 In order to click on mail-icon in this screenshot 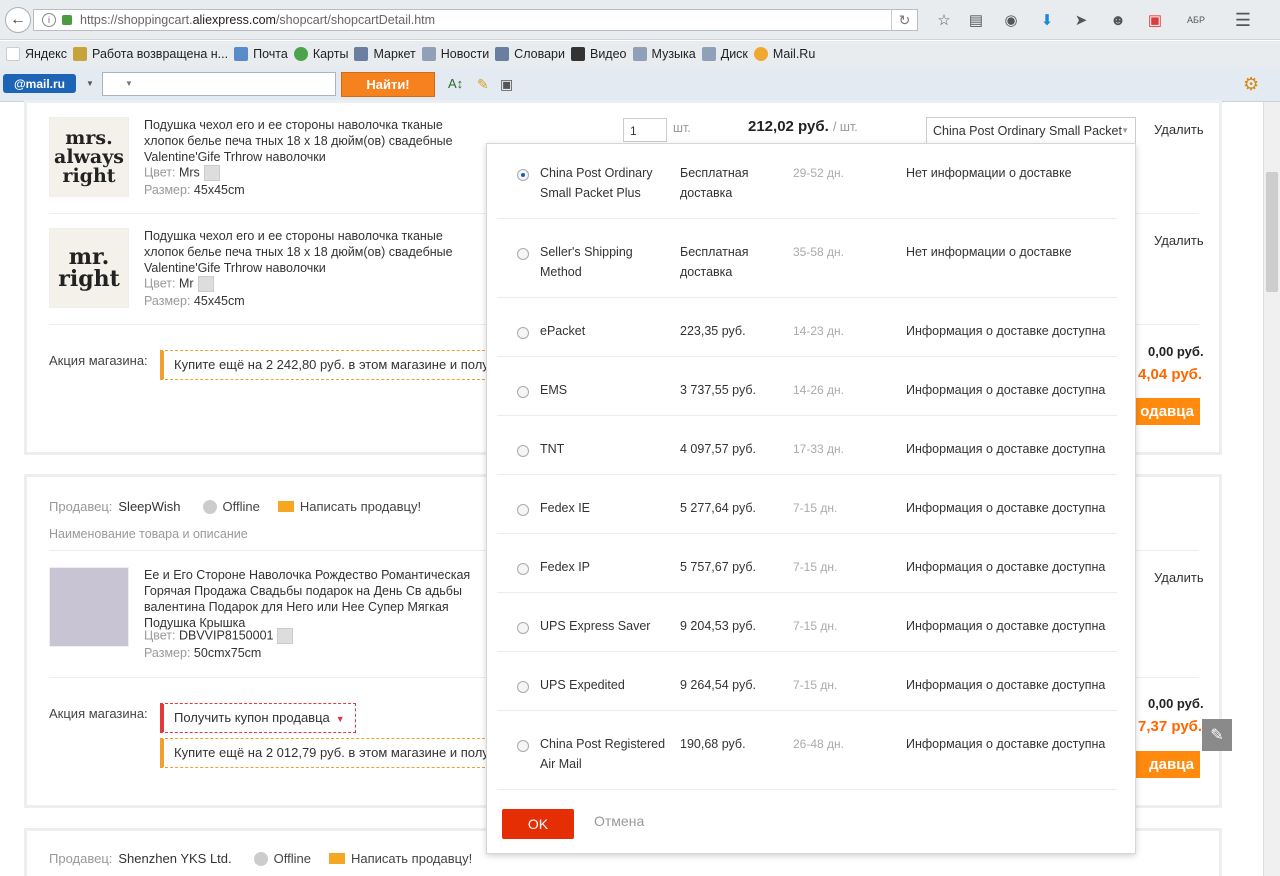, I will do `click(241, 54)`.